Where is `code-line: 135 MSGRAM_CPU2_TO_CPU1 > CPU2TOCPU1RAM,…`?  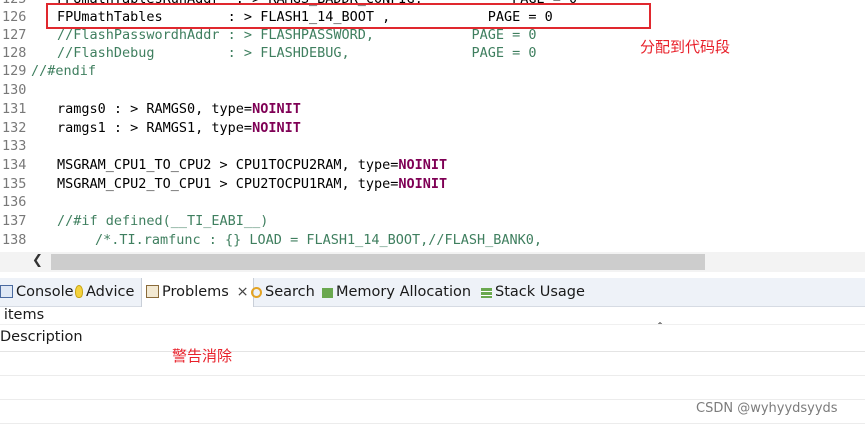 code-line: 135 MSGRAM_CPU2_TO_CPU1 > CPU2TOCPU1RAM,… is located at coordinates (432, 184).